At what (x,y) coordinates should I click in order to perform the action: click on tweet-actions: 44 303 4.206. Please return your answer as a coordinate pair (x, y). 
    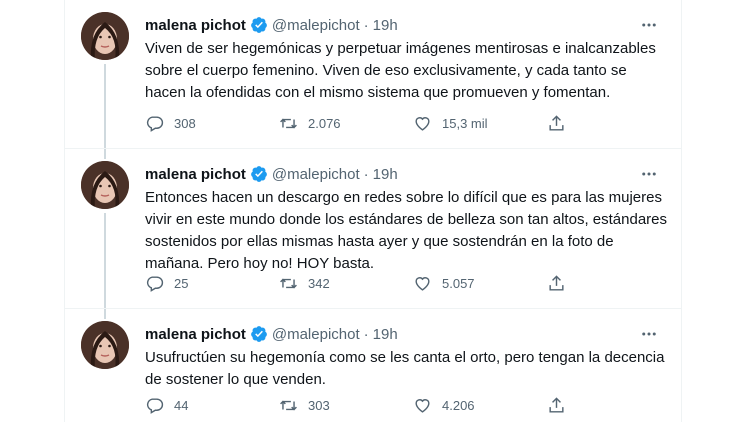
    Looking at the image, I should click on (370, 405).